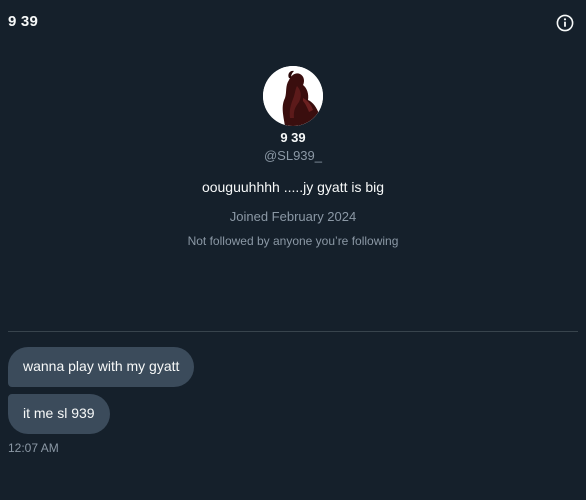  Describe the element at coordinates (59, 414) in the screenshot. I see `message-bubble: it me sl 939` at that location.